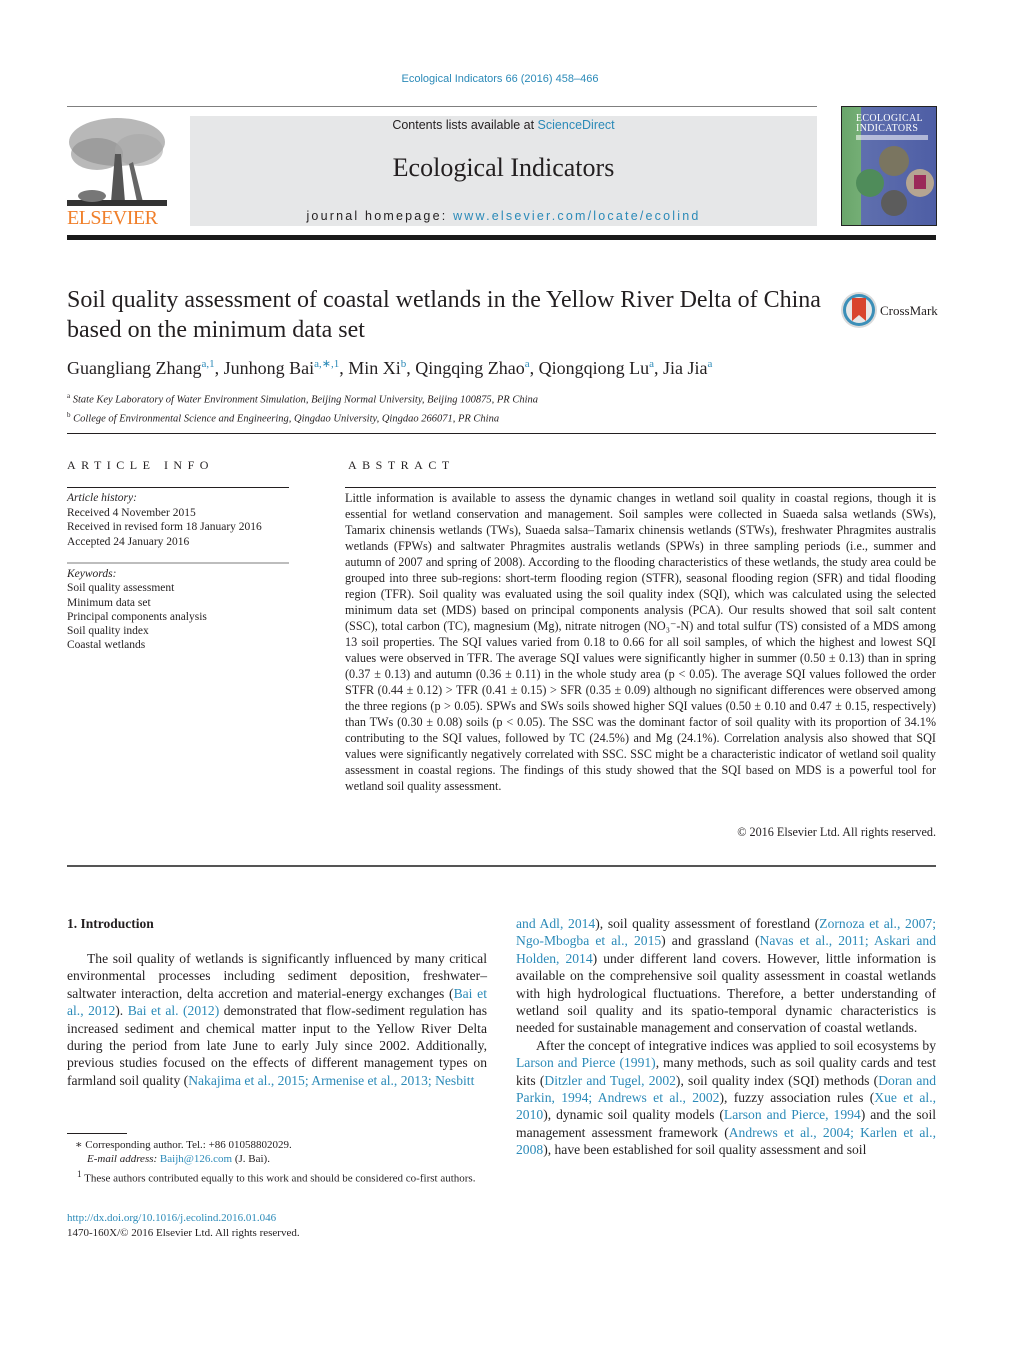 This screenshot has width=1020, height=1351. Describe the element at coordinates (633, 1115) in the screenshot. I see `body-text: ), dynamic soil quality models (` at that location.